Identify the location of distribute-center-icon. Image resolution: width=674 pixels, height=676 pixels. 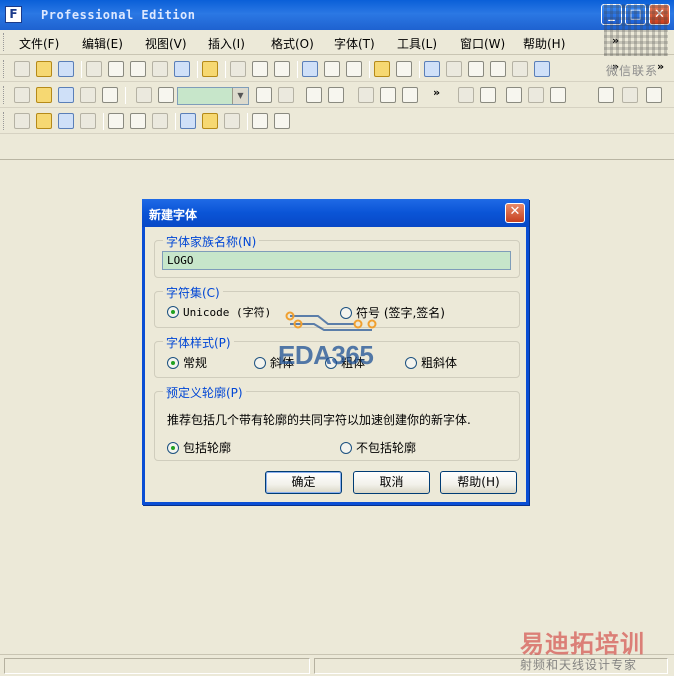
(138, 121).